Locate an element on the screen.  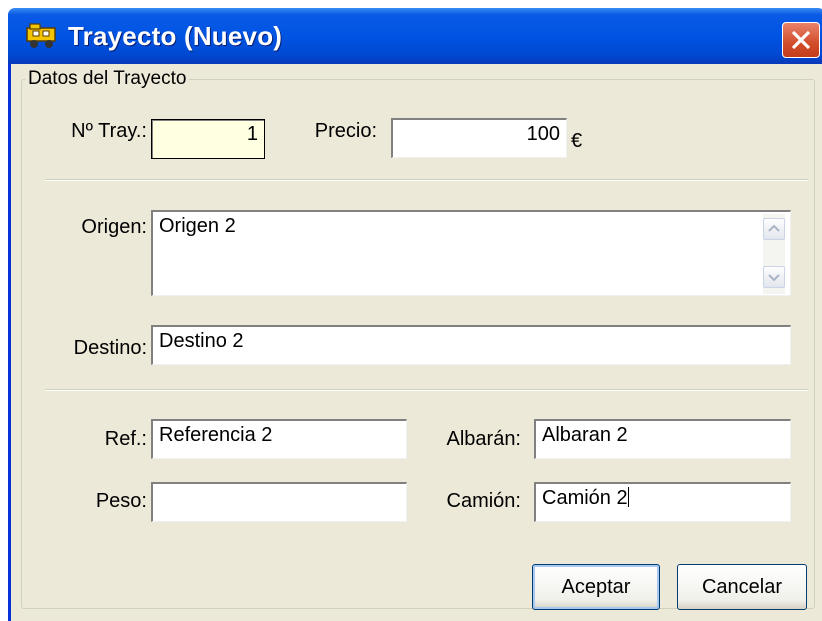
destino-field: Destino 2 is located at coordinates (471, 345).